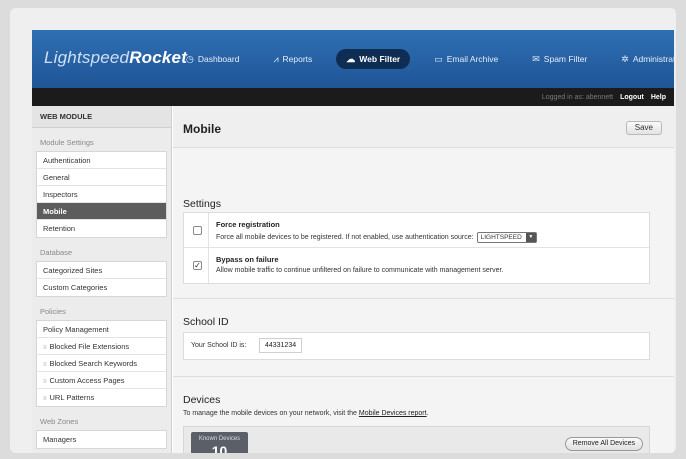 The image size is (686, 459). Describe the element at coordinates (653, 59) in the screenshot. I see `nav-administration-label: Administration` at that location.